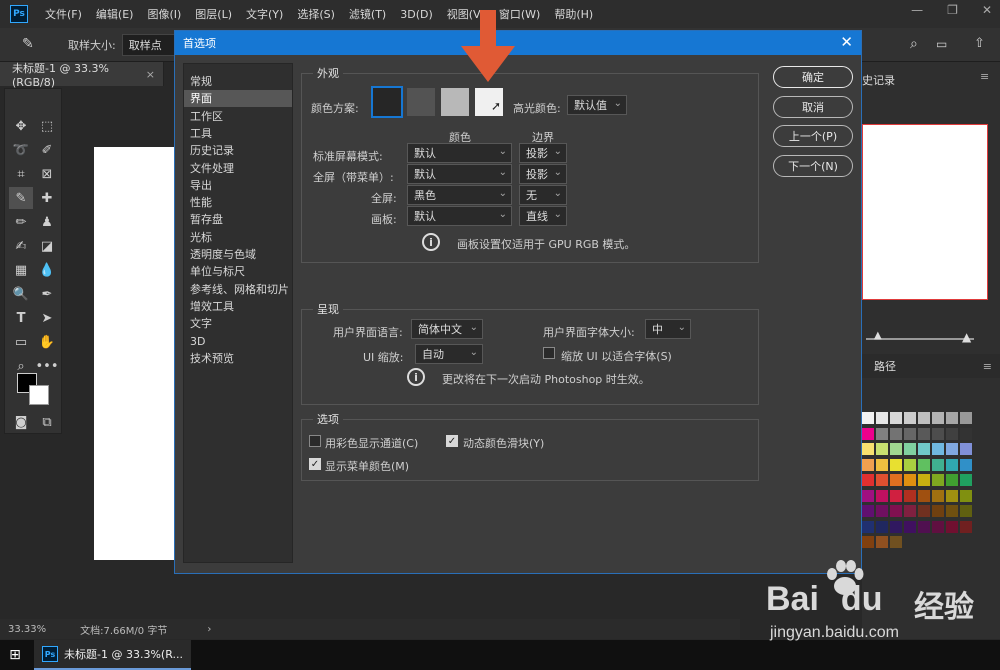  I want to click on nav-item: 界面, so click(238, 99).